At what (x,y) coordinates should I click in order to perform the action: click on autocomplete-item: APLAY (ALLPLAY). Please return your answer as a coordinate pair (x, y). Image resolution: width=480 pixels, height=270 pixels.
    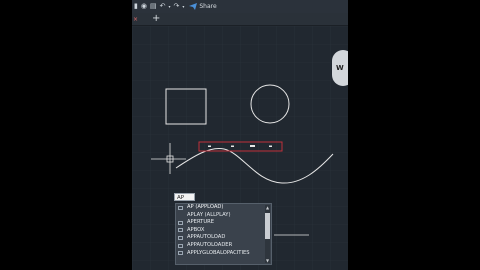
    Looking at the image, I should click on (223, 216).